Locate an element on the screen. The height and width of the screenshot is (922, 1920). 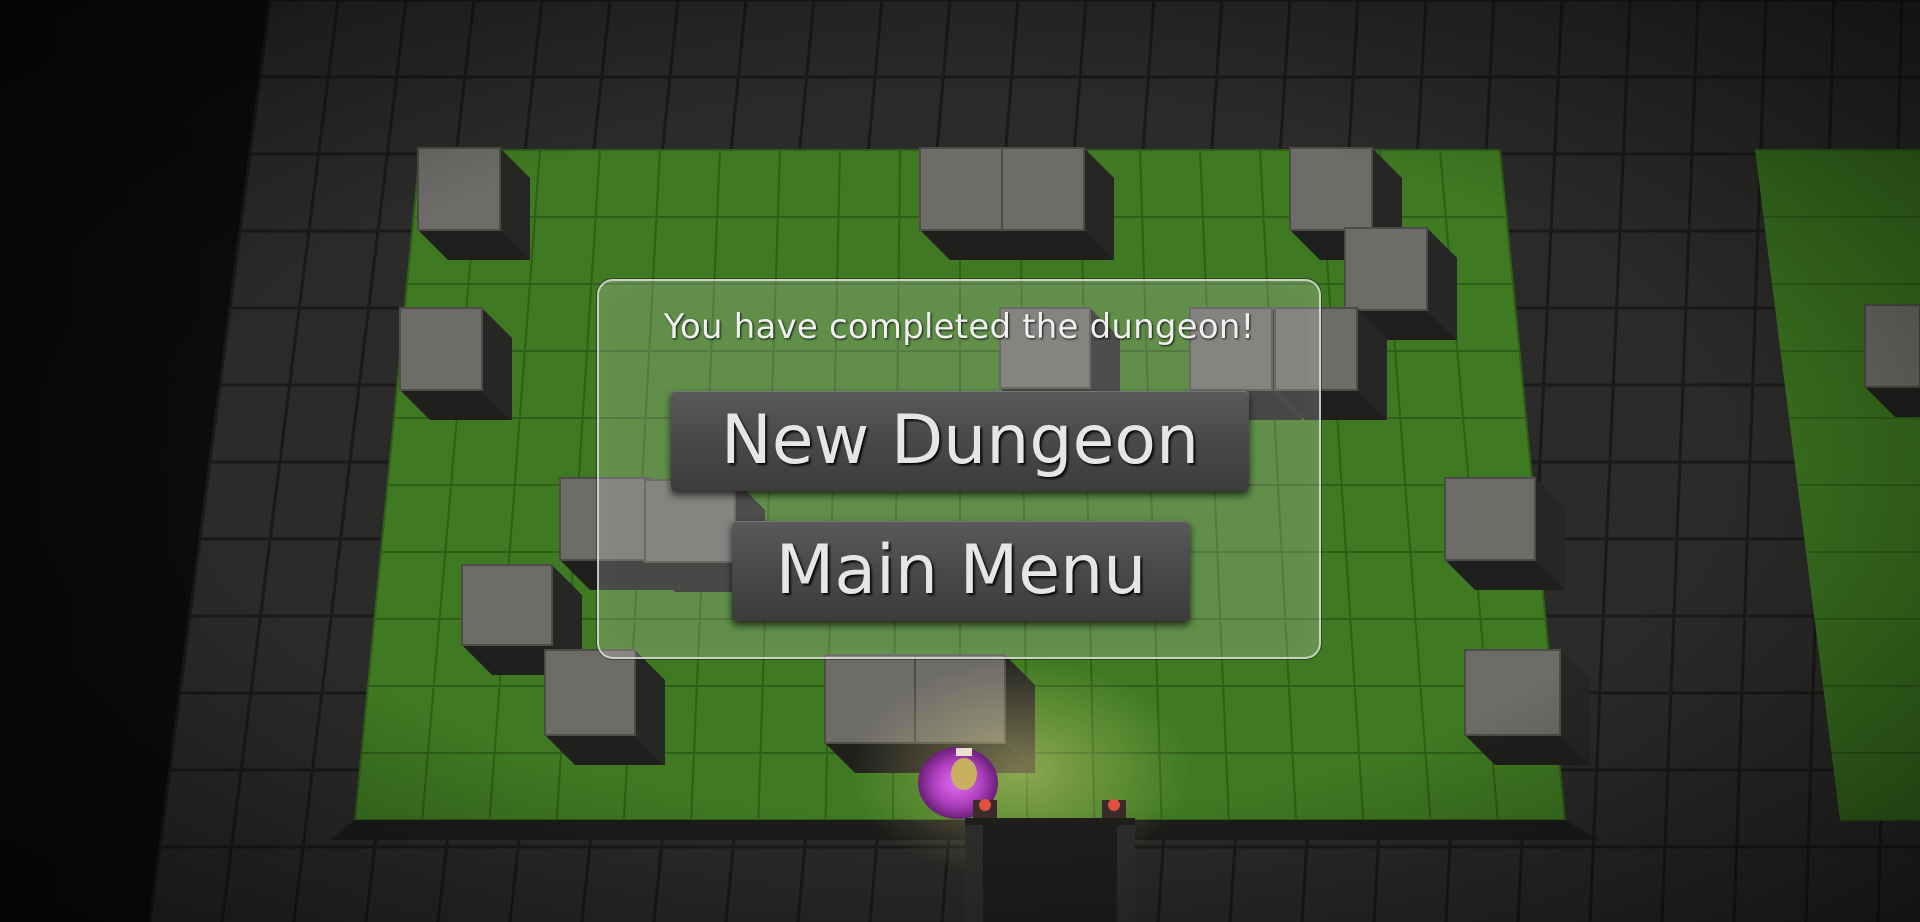
main-menu-button: Main Menu is located at coordinates (961, 571).